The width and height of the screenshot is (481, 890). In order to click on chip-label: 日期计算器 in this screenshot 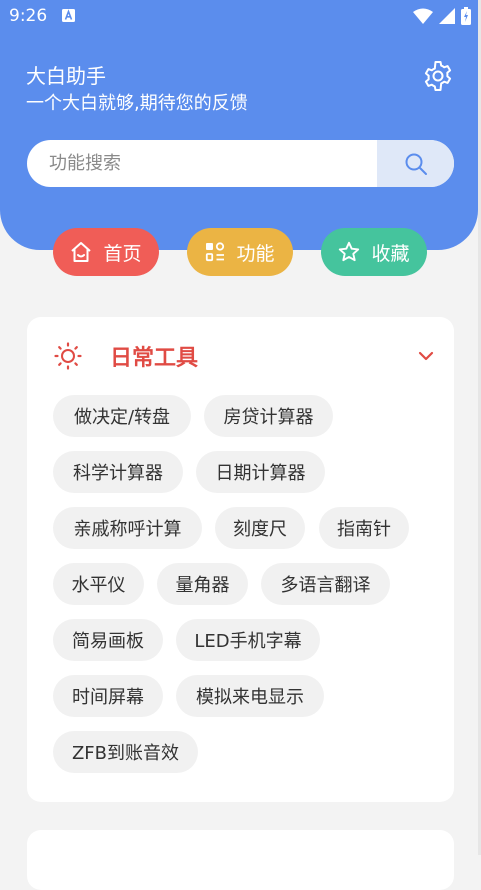, I will do `click(260, 473)`.